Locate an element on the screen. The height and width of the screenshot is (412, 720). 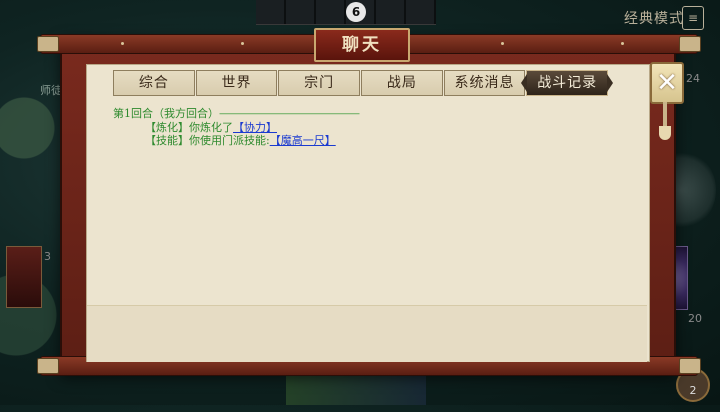
dialog-title: 聊天 is located at coordinates (362, 45).